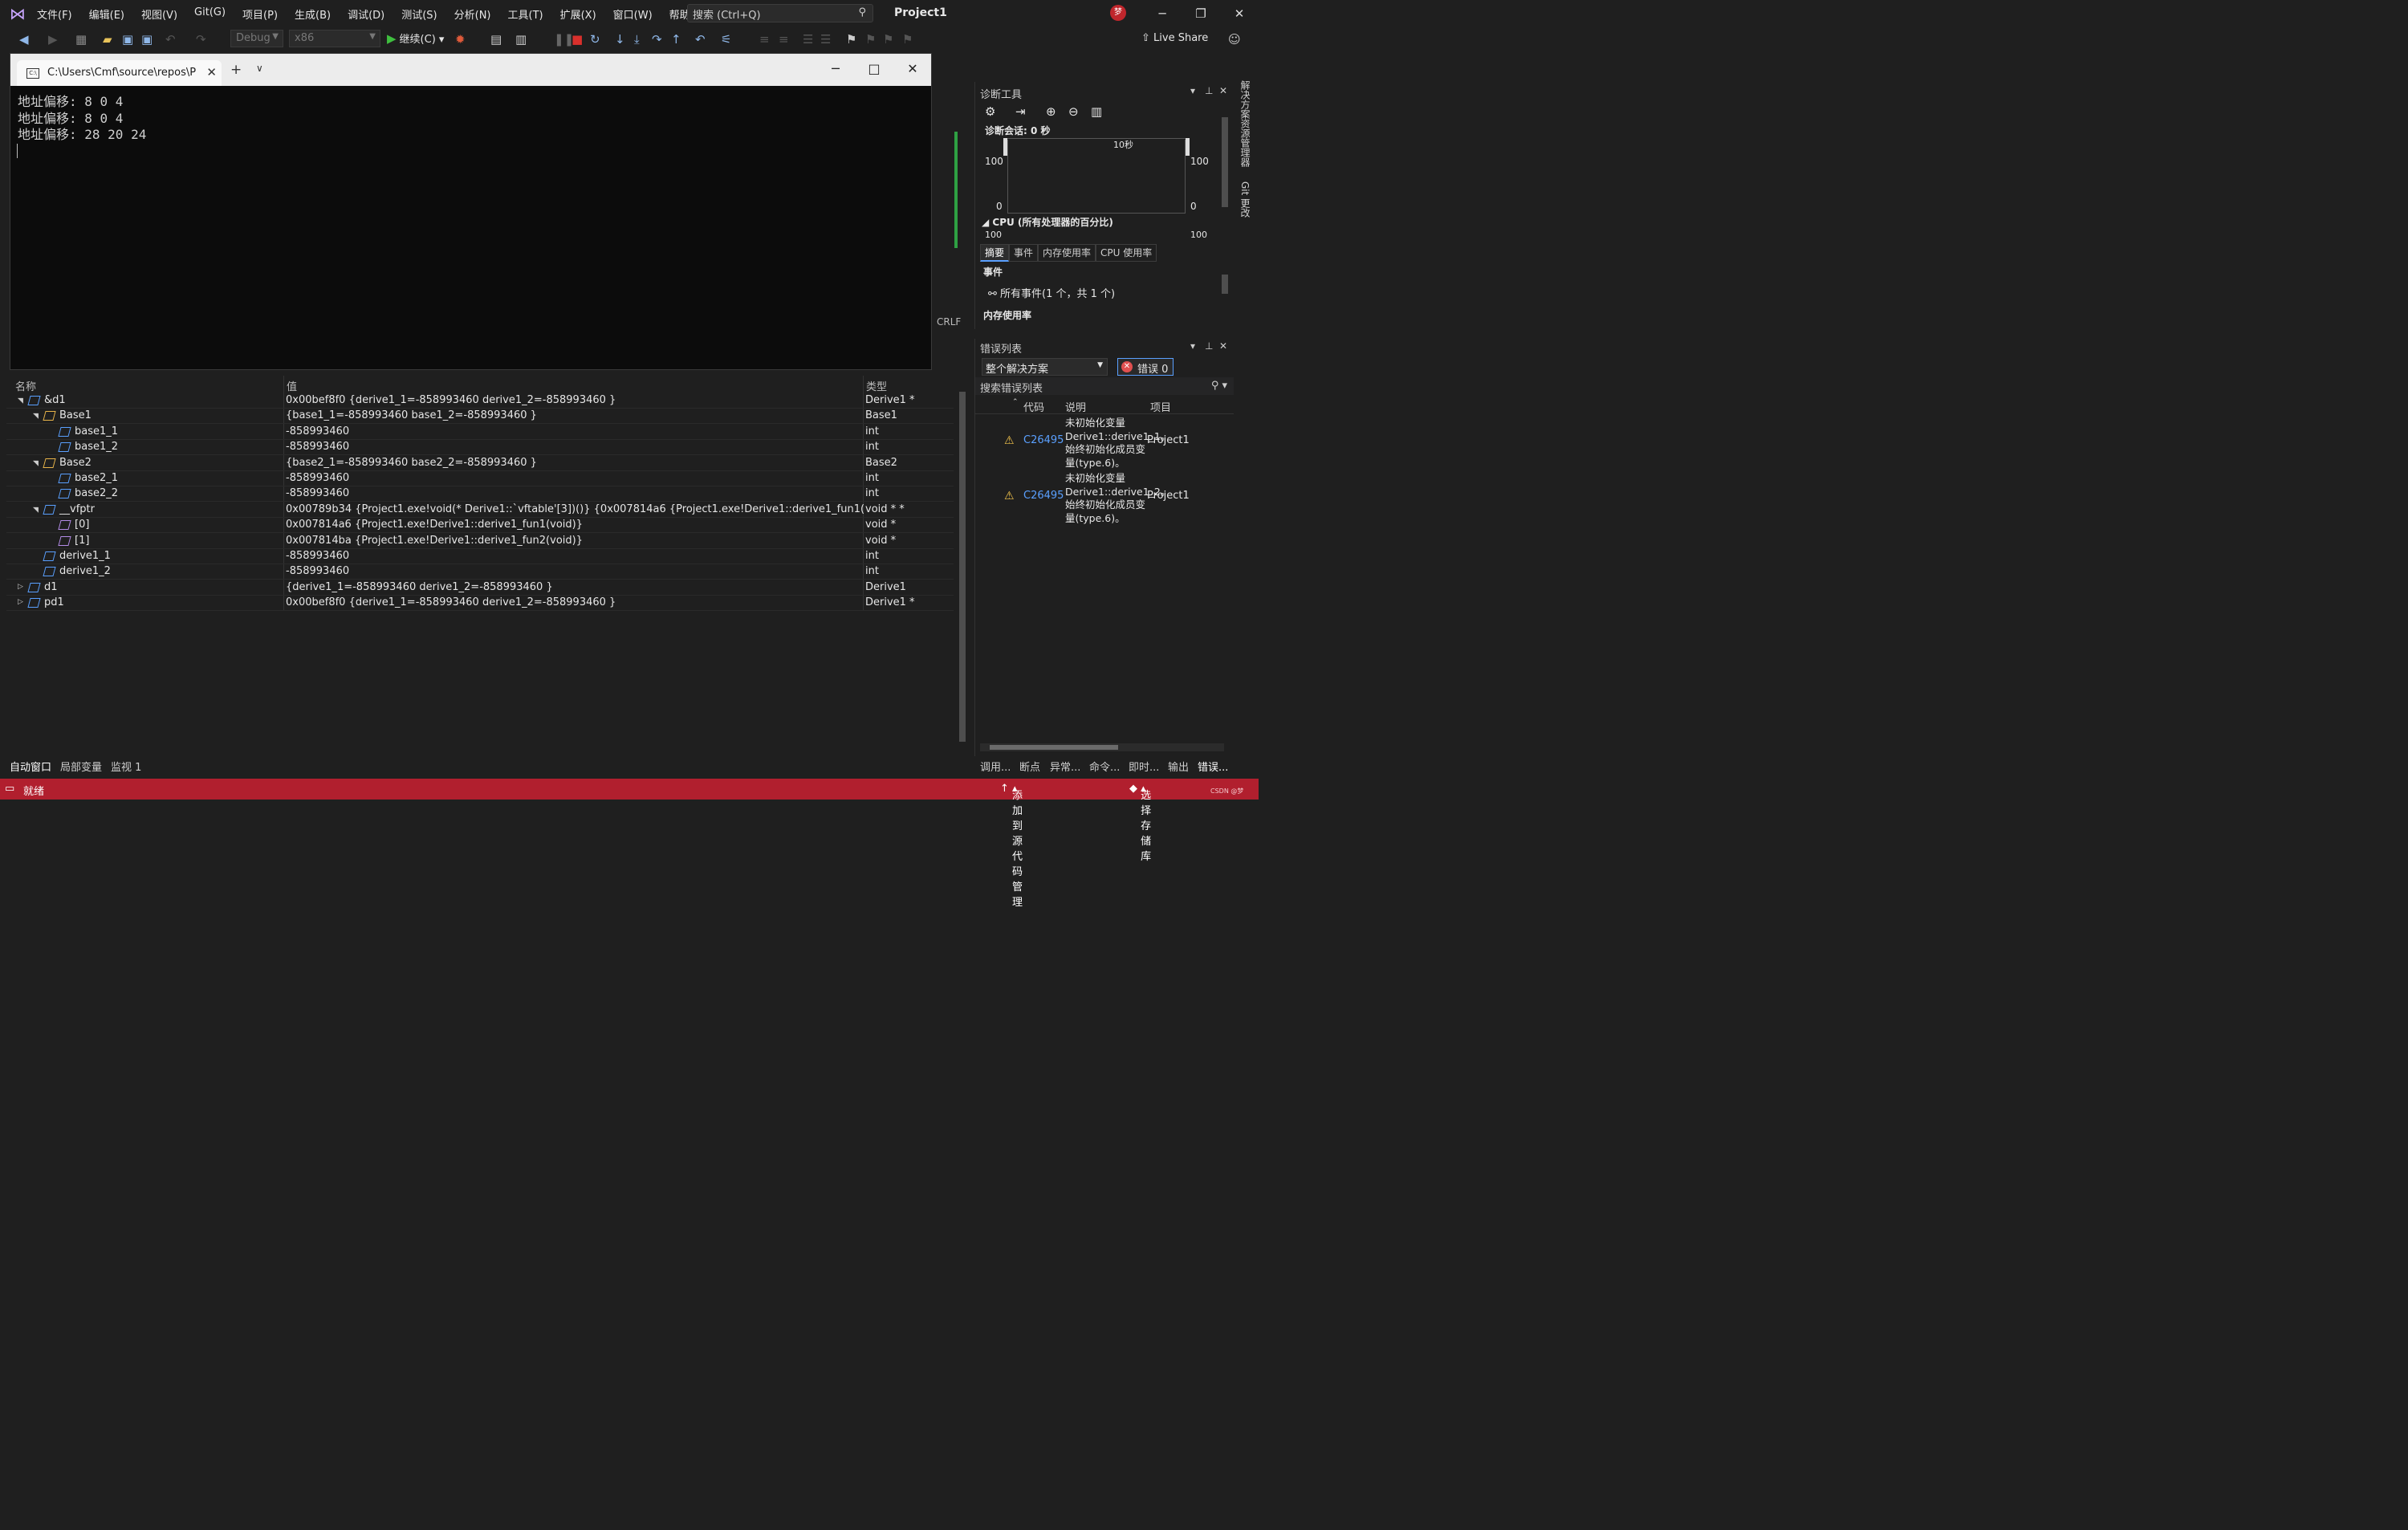  What do you see at coordinates (259, 68) in the screenshot?
I see `chevron-down-icon: ∨` at bounding box center [259, 68].